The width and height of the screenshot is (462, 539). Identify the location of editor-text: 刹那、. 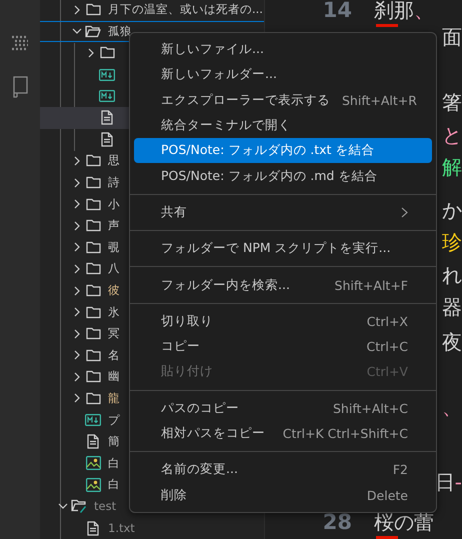
(404, 11).